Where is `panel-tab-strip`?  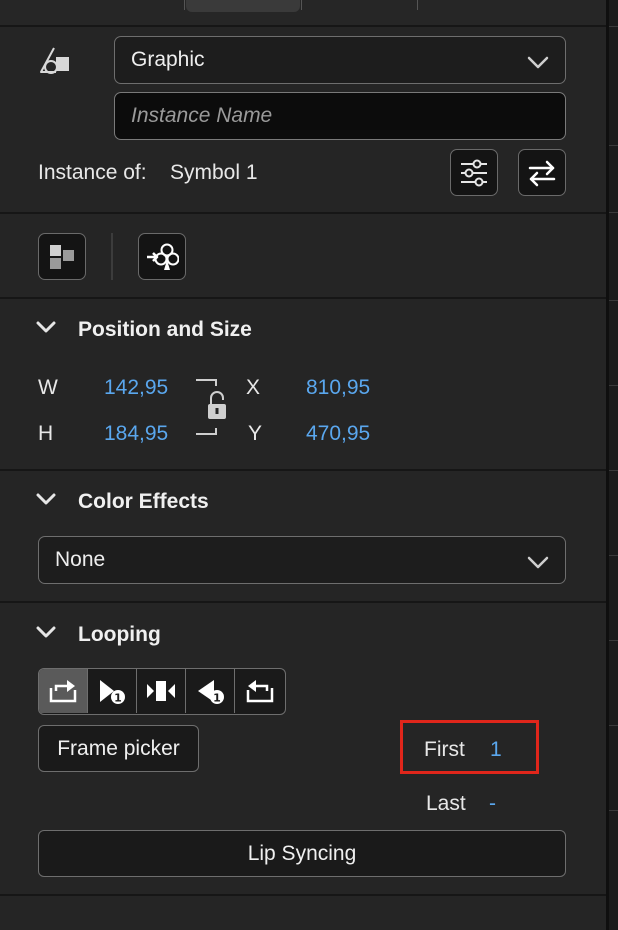 panel-tab-strip is located at coordinates (303, 13).